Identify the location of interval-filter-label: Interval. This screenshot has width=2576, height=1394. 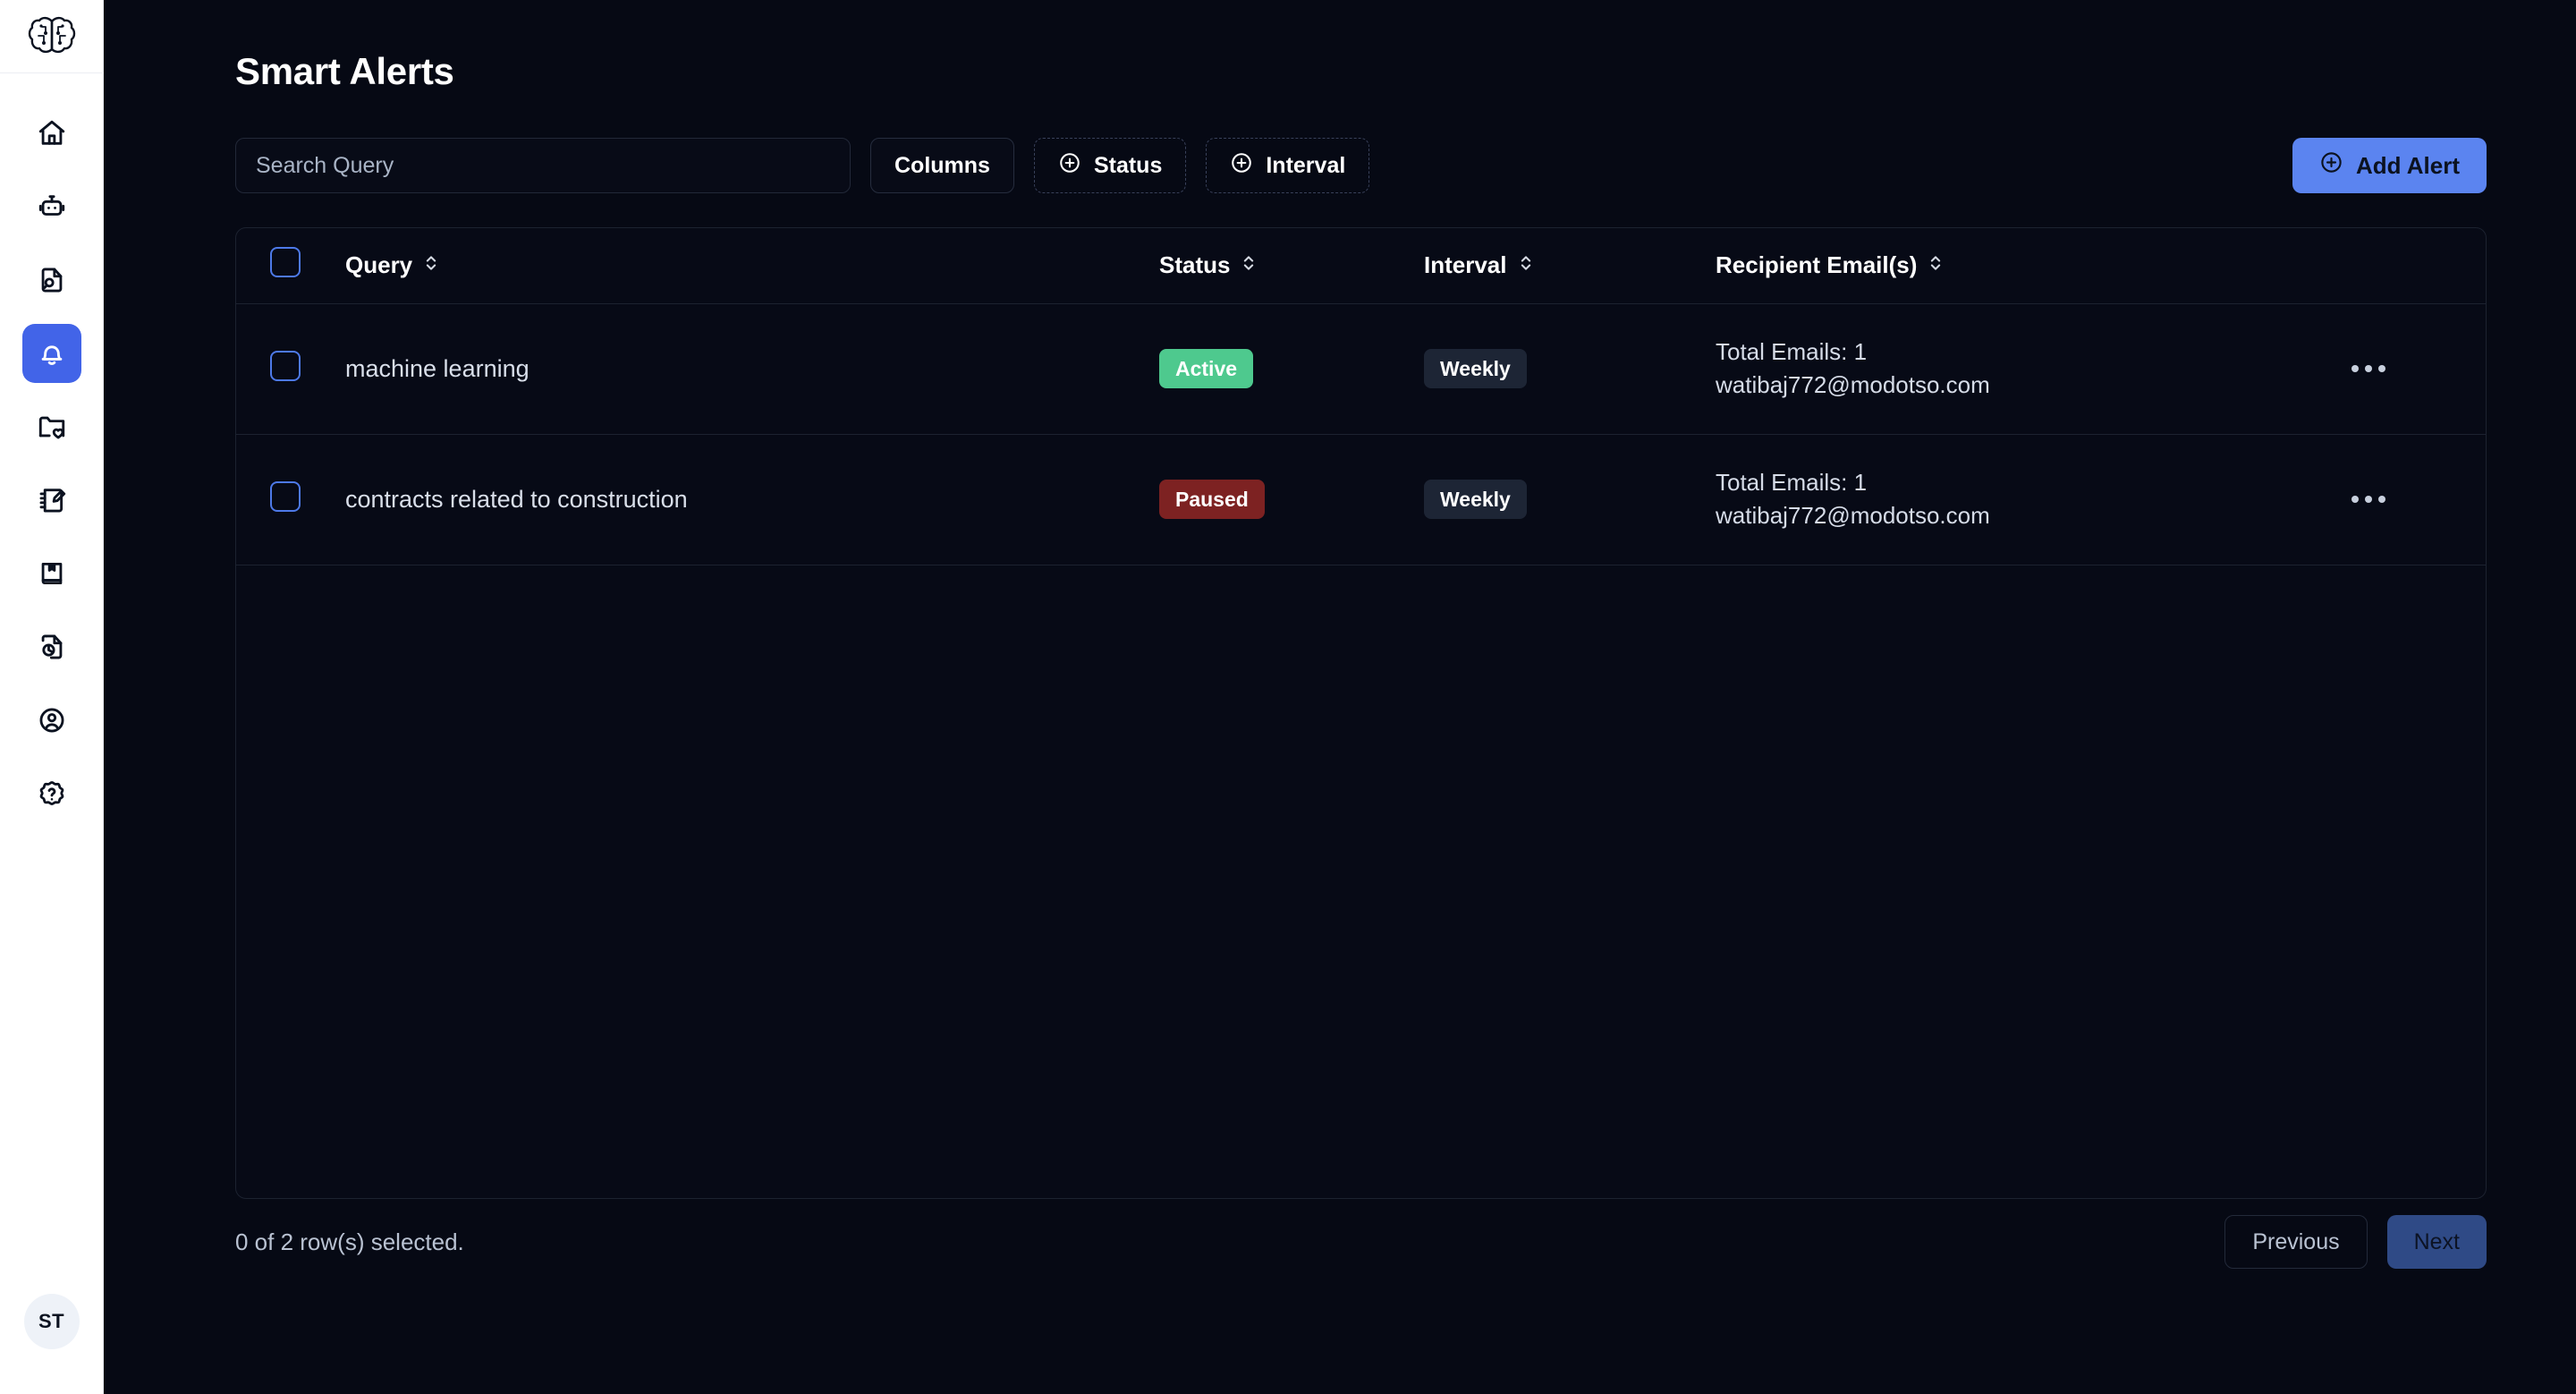
(1306, 165).